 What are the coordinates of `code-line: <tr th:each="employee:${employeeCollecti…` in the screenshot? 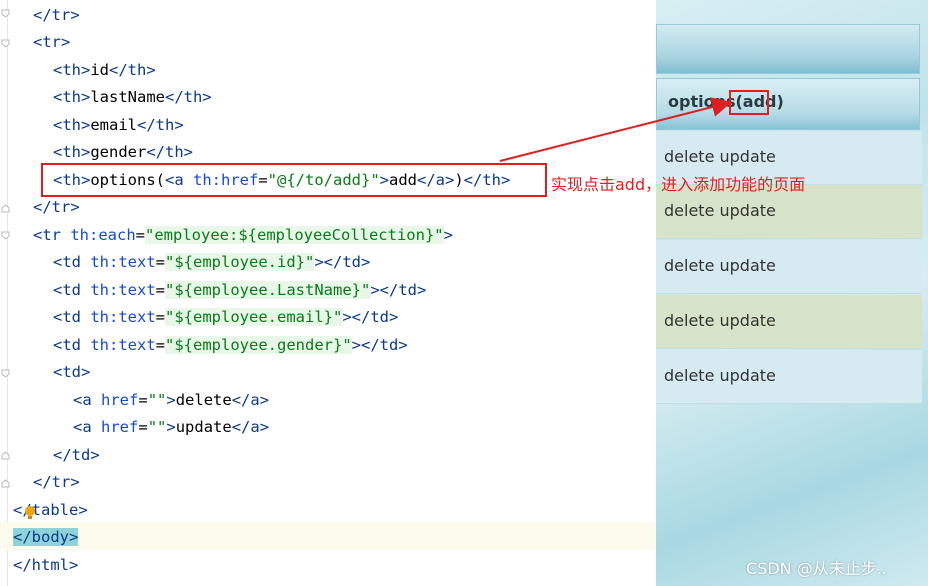 It's located at (243, 235).